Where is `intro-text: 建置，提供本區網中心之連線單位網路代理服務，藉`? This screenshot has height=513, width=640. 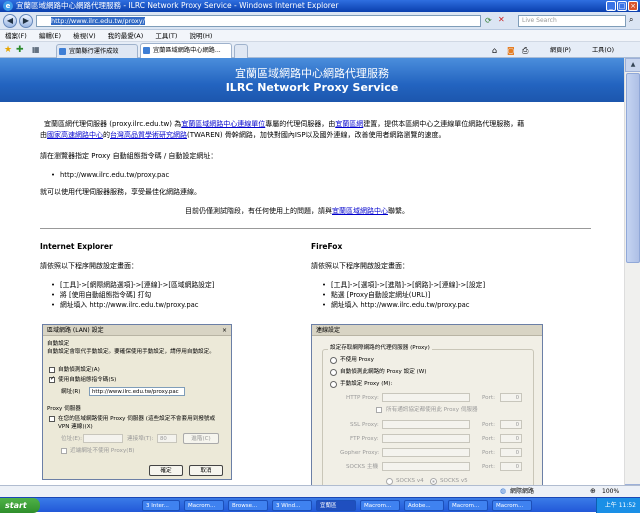 intro-text: 建置，提供本區網中心之連線單位網路代理服務，藉 is located at coordinates (444, 124).